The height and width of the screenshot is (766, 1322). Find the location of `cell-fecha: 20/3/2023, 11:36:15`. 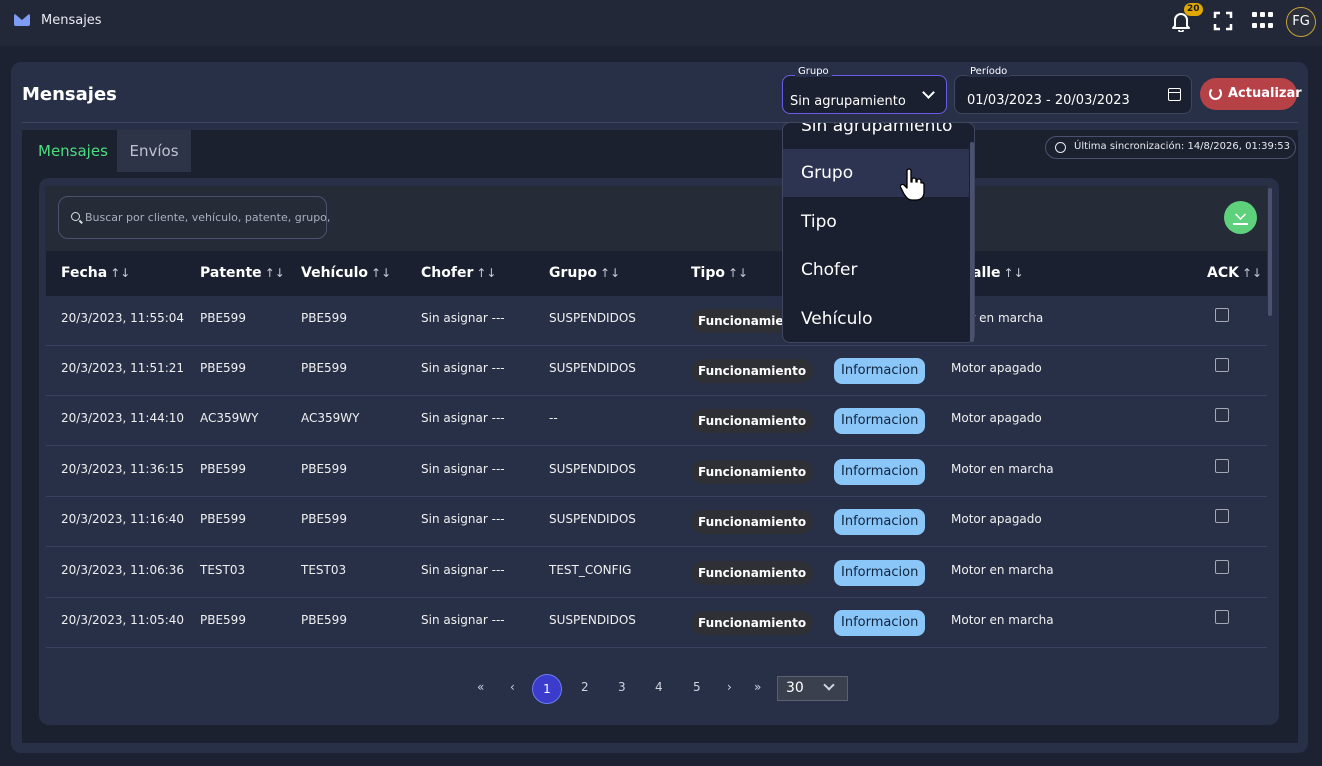

cell-fecha: 20/3/2023, 11:36:15 is located at coordinates (123, 469).